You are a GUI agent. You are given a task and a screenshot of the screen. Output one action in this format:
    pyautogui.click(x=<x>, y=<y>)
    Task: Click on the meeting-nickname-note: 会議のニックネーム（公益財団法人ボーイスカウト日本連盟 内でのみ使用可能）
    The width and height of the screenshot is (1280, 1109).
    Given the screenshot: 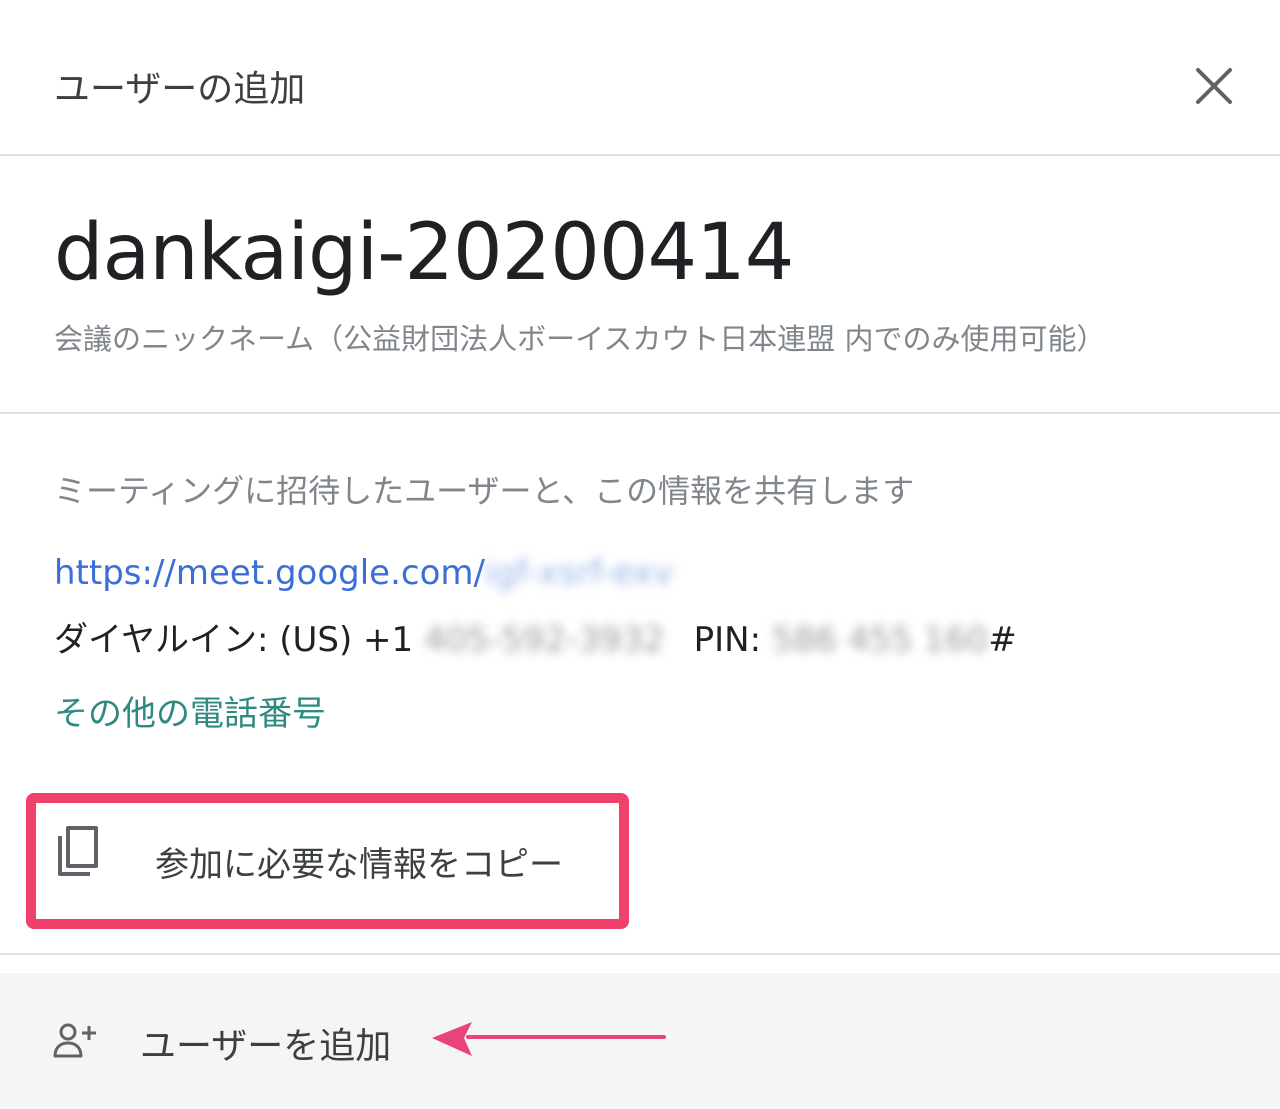 What is the action you would take?
    pyautogui.click(x=580, y=339)
    